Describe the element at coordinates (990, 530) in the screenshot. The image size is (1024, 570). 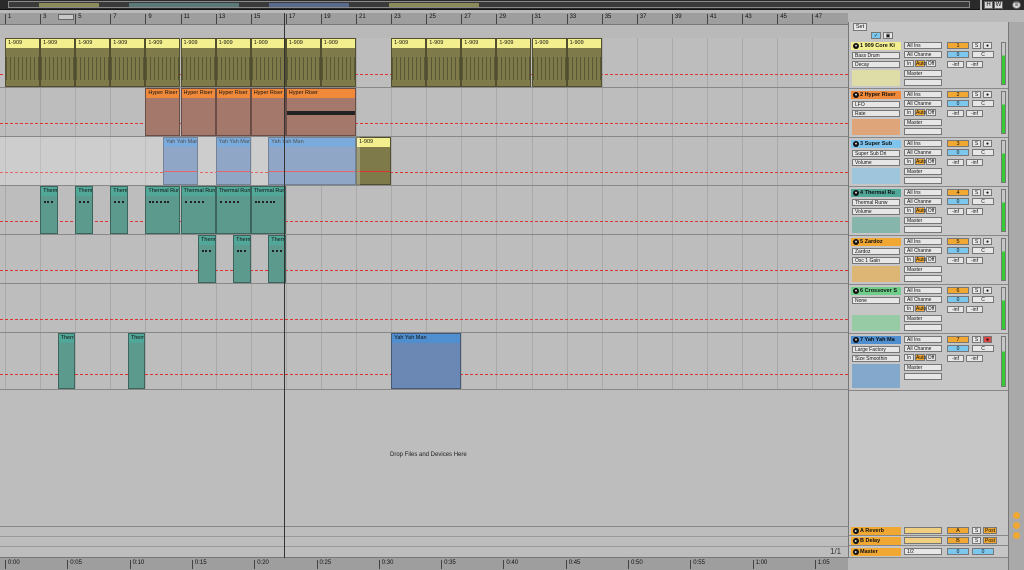
I see `return-mode-button: Post` at that location.